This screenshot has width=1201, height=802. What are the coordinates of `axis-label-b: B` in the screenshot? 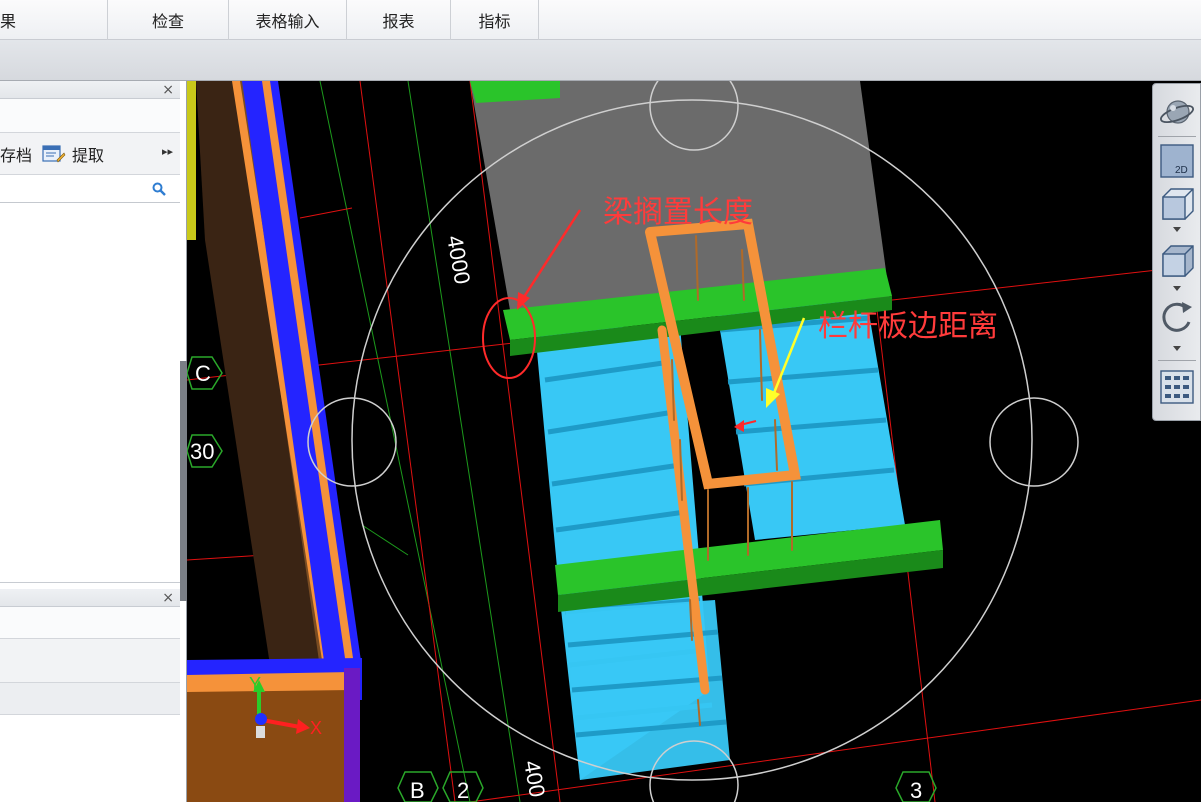 It's located at (417, 790).